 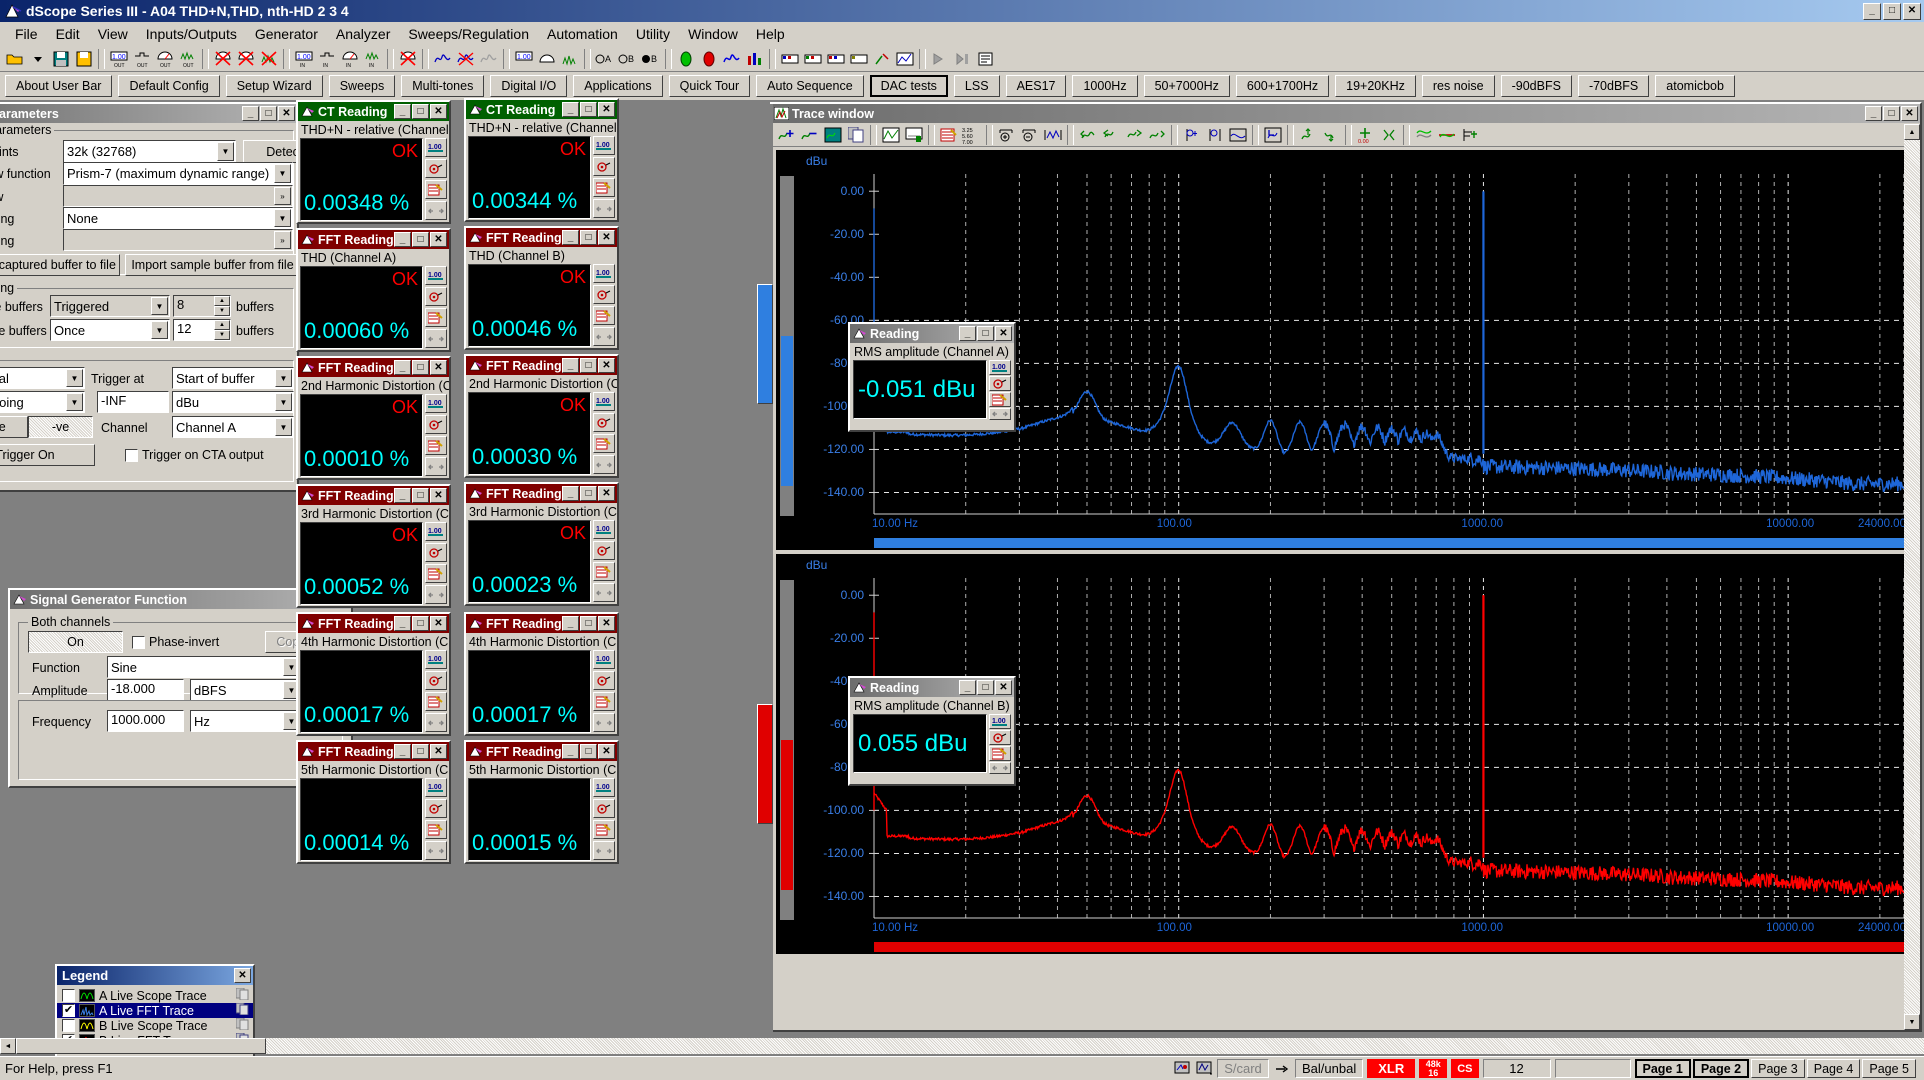 I want to click on spinner-arrows: ▲ ▼, so click(x=222, y=330).